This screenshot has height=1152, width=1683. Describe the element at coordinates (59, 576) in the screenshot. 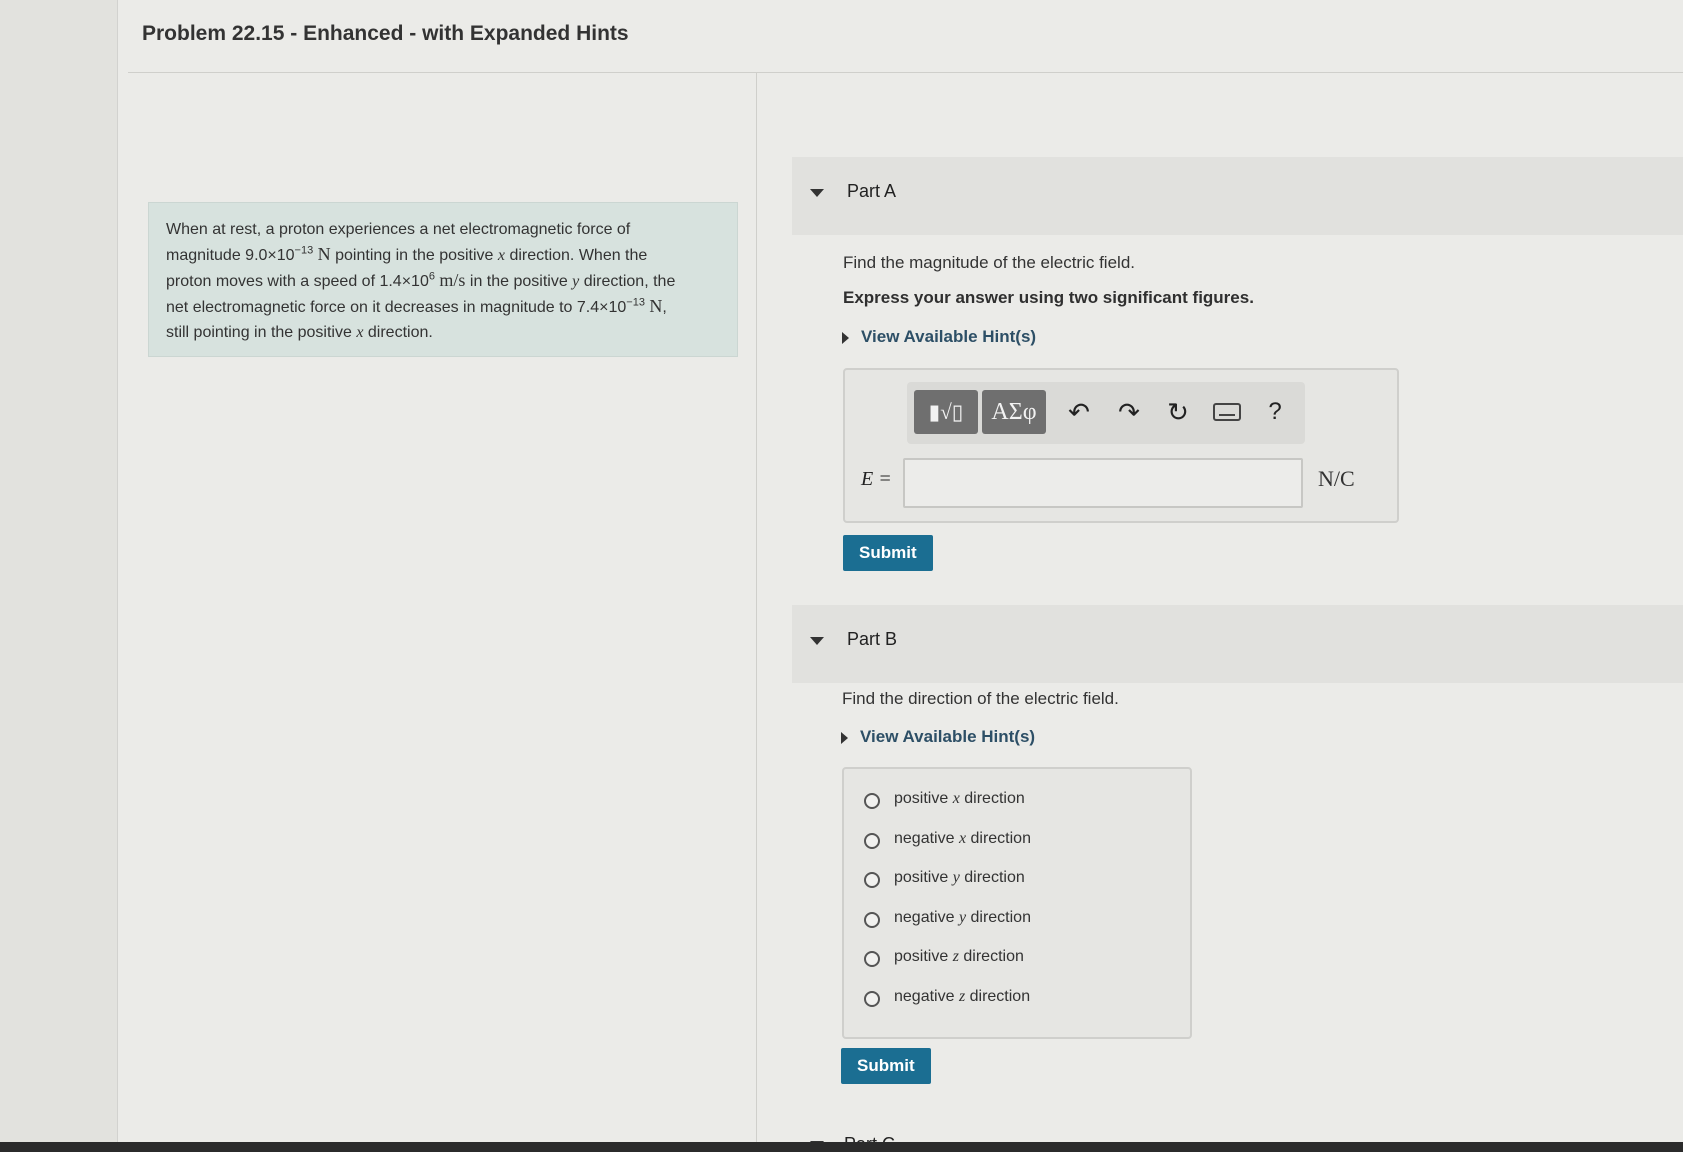

I see `left-margin` at that location.